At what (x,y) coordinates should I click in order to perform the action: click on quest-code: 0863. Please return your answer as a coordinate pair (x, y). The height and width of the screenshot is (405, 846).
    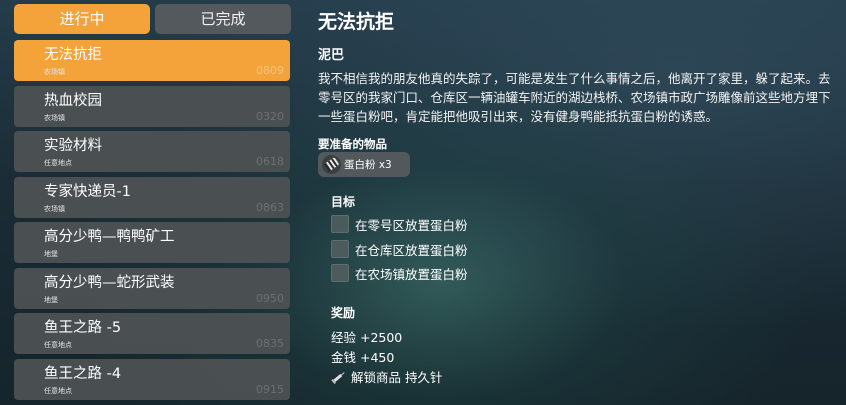
    Looking at the image, I should click on (270, 207).